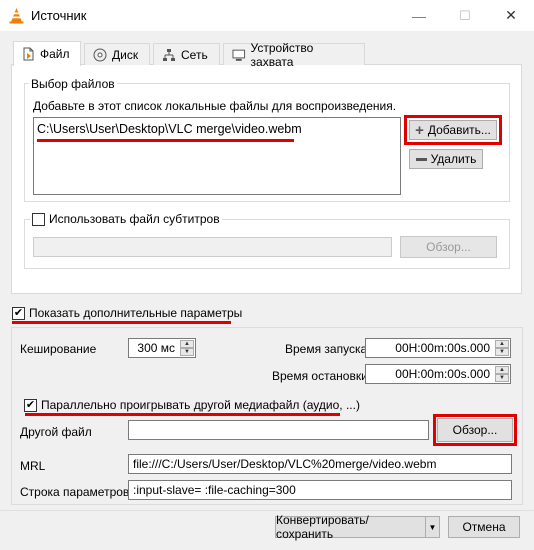 The width and height of the screenshot is (534, 550). What do you see at coordinates (320, 376) in the screenshot?
I see `stop-time-label: Время остановки` at bounding box center [320, 376].